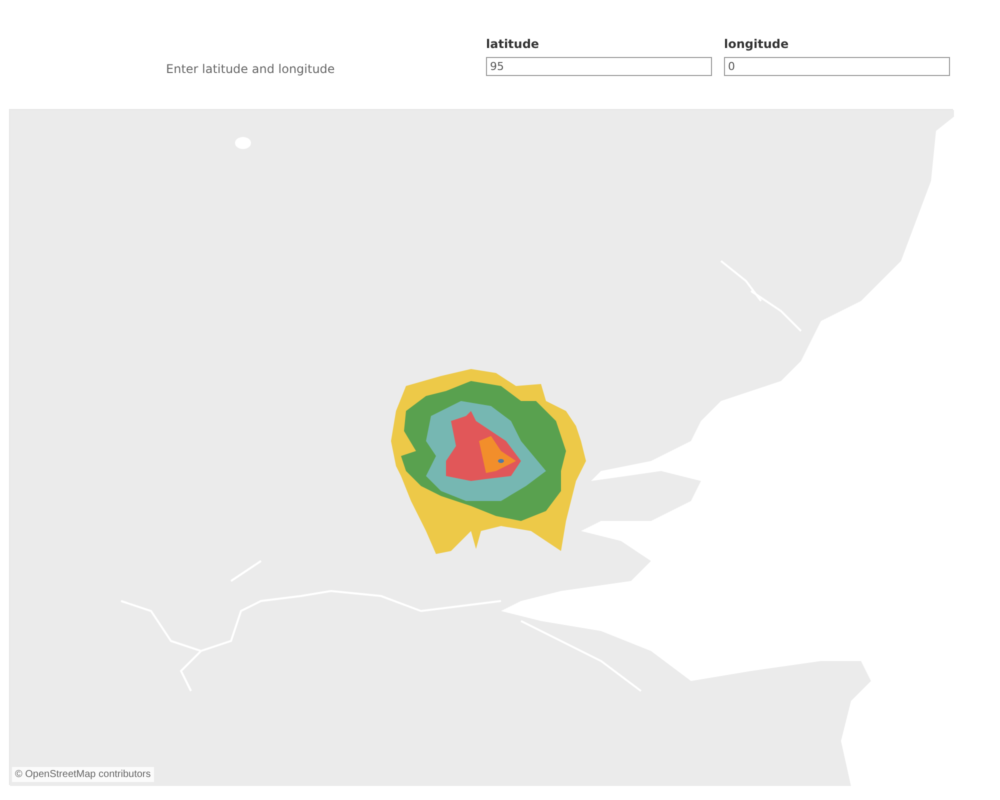 Image resolution: width=1000 pixels, height=800 pixels. I want to click on field-label: longitude, so click(756, 44).